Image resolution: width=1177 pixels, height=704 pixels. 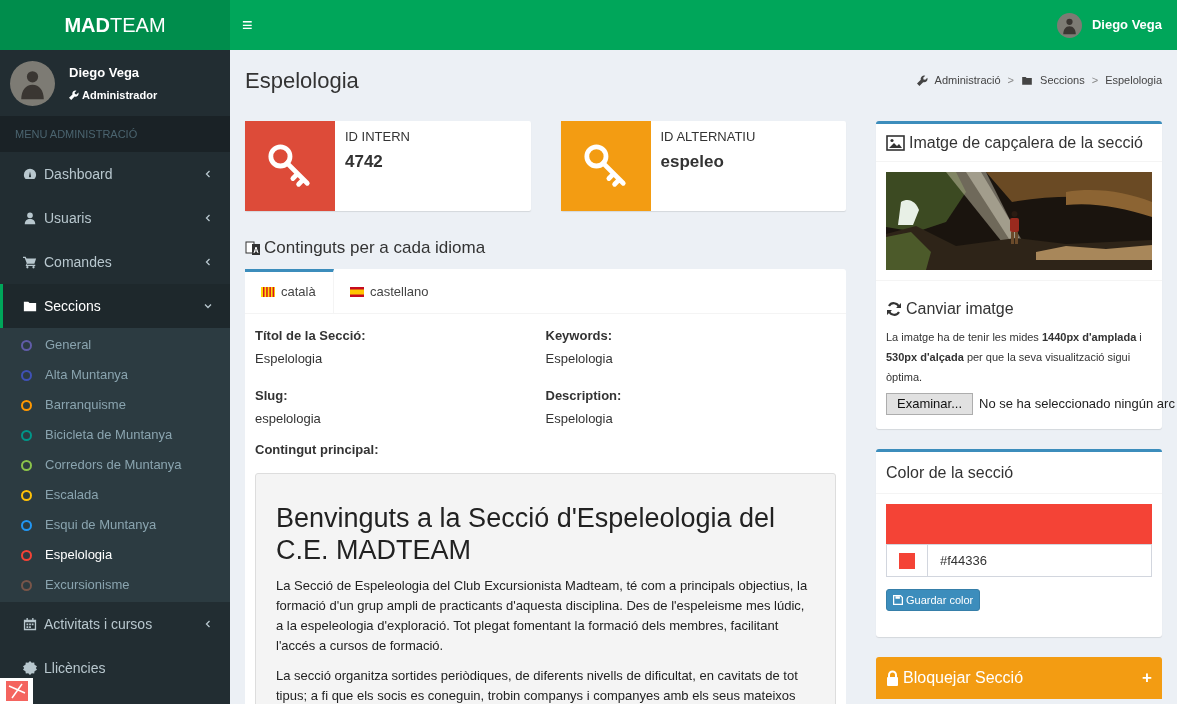 What do you see at coordinates (115, 525) in the screenshot?
I see `submenu-item: Esqui de Muntanya` at bounding box center [115, 525].